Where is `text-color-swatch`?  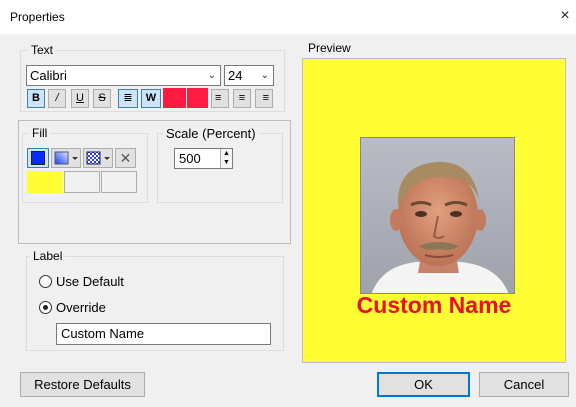
text-color-swatch is located at coordinates (174, 98).